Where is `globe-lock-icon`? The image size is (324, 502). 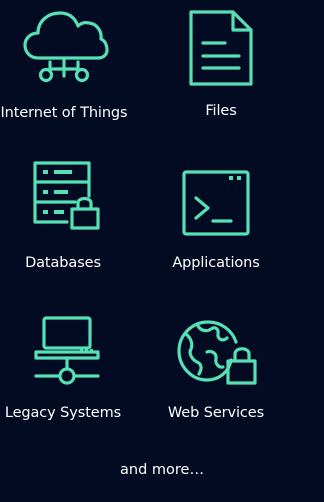
globe-lock-icon is located at coordinates (217, 352).